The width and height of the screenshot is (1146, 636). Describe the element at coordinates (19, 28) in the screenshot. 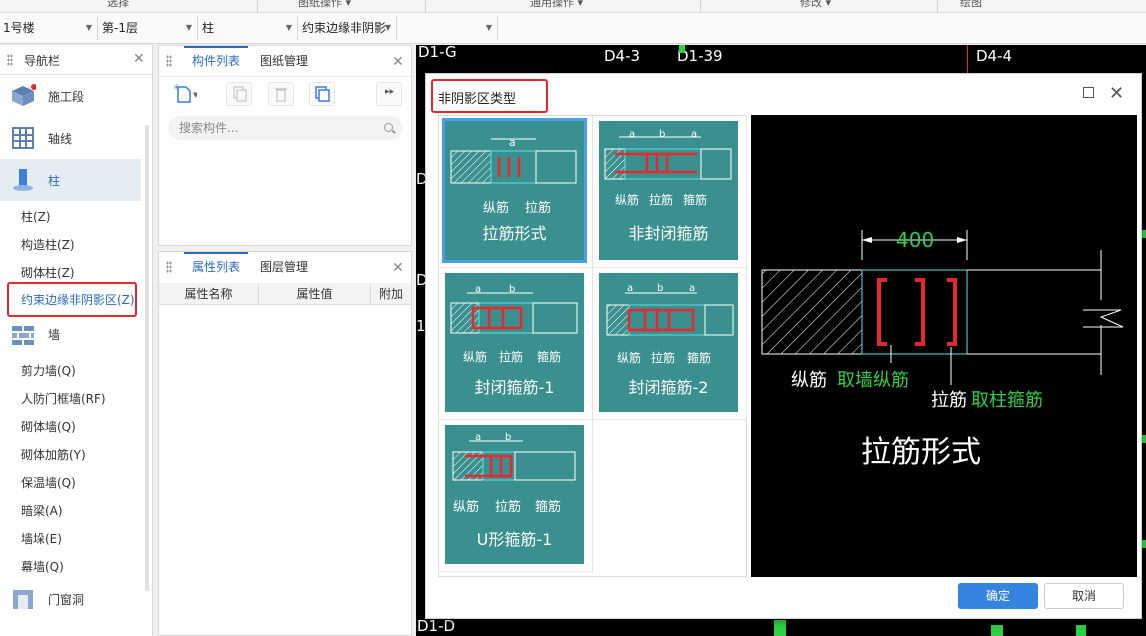

I see `building-select-value: 1号楼` at that location.